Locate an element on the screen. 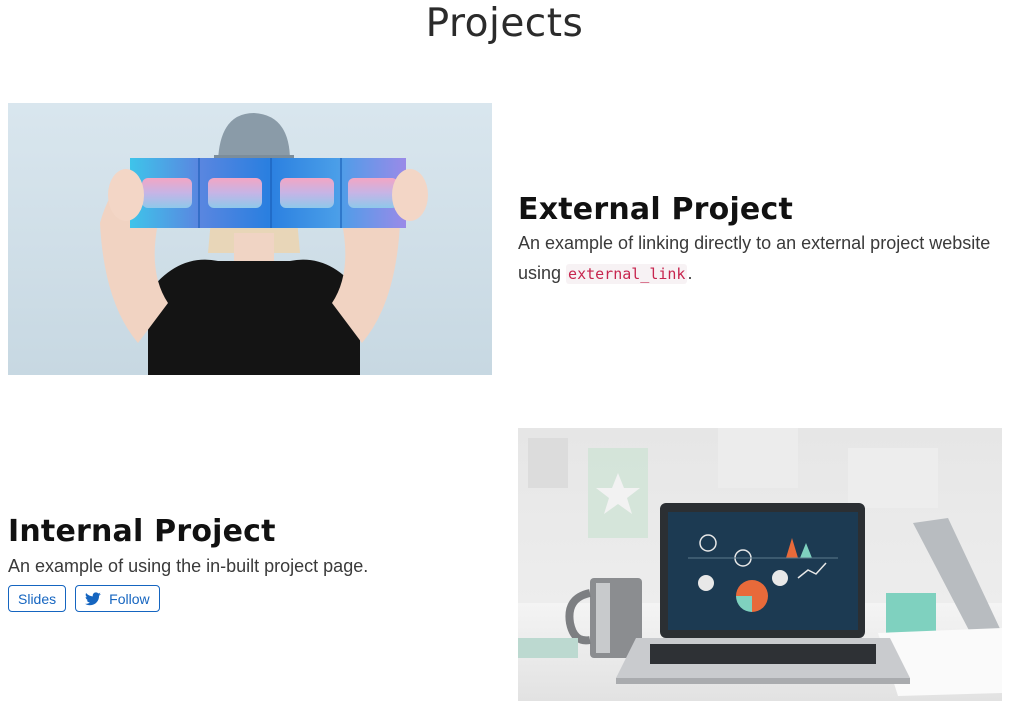 This screenshot has width=1009, height=707. internal-project-title: Internal Project is located at coordinates (142, 532).